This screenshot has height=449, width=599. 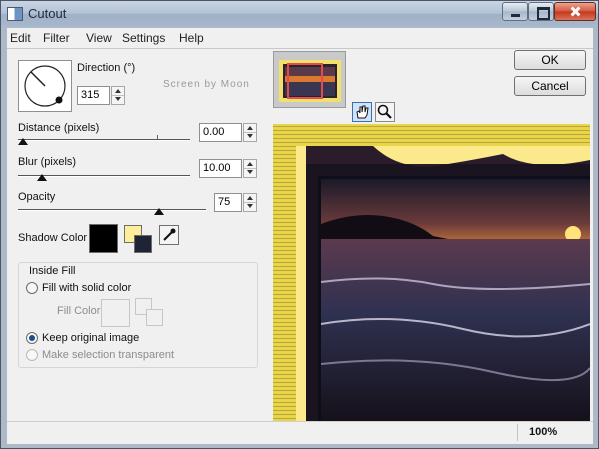 What do you see at coordinates (550, 86) in the screenshot?
I see `cancel-button: Cancel` at bounding box center [550, 86].